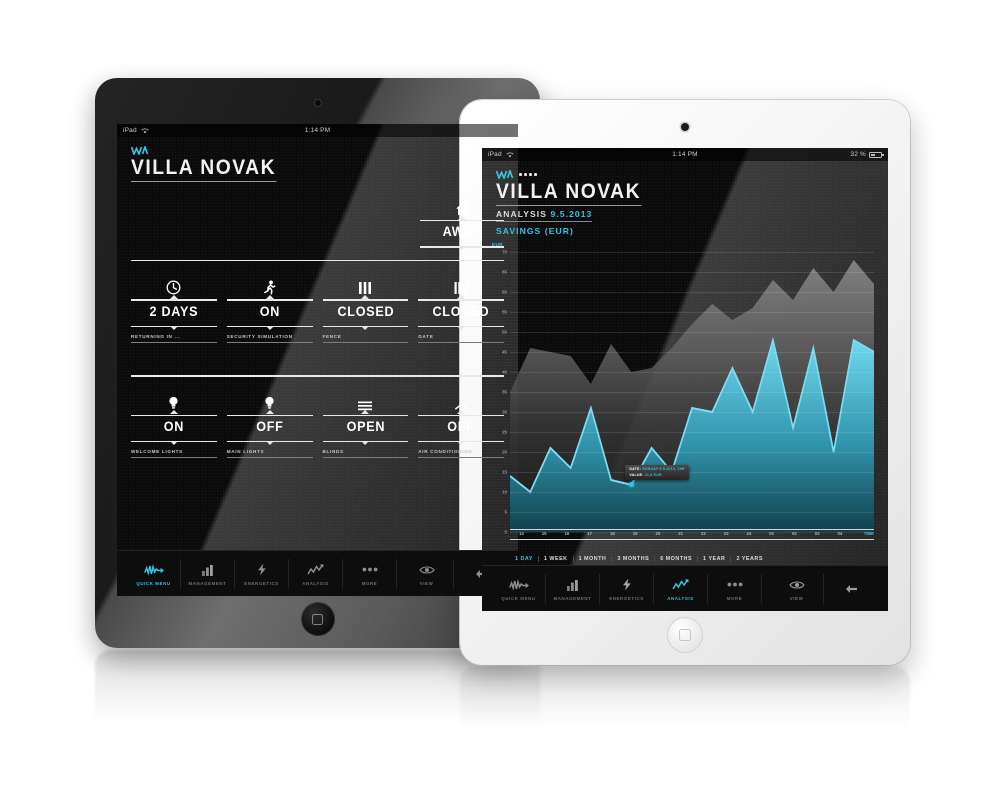 The height and width of the screenshot is (793, 1000). What do you see at coordinates (544, 533) in the screenshot?
I see `x-tick-label: 15` at bounding box center [544, 533].